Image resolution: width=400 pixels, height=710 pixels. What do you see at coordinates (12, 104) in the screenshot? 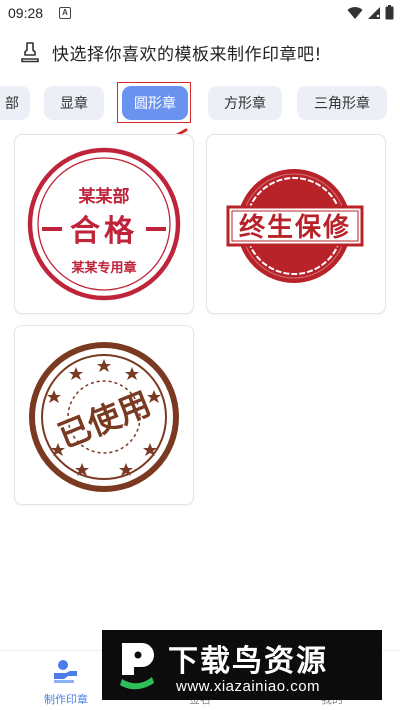
I see `tab-label: 部` at bounding box center [12, 104].